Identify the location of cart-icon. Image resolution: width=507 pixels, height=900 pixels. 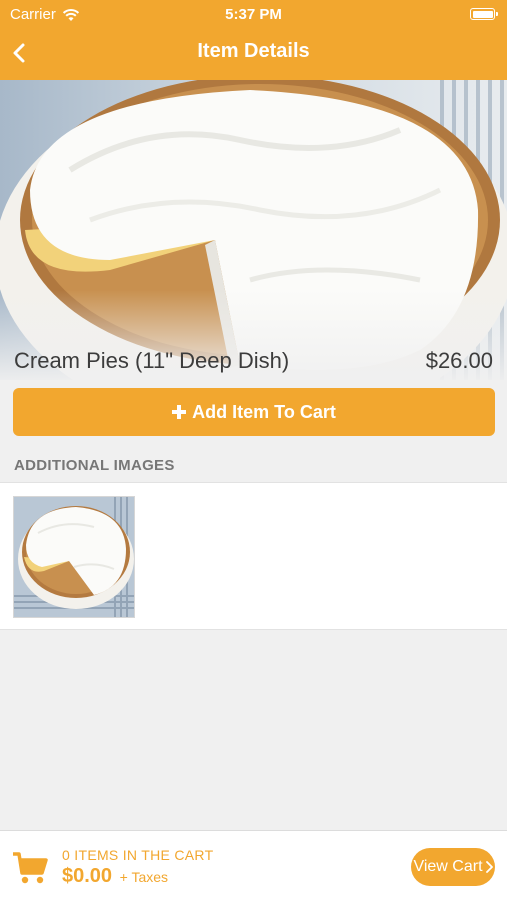
(31, 868).